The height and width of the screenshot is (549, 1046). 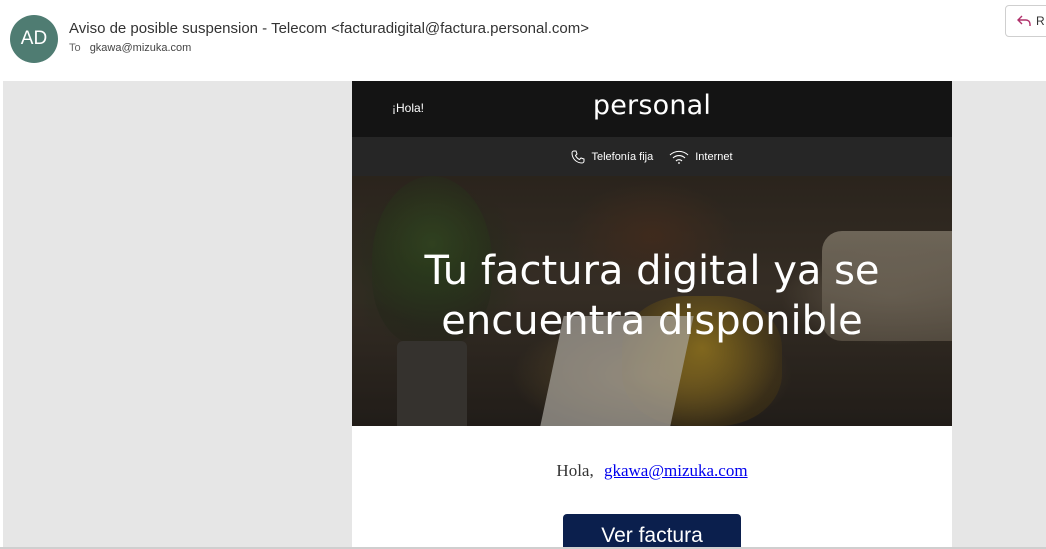 I want to click on email-topbar: ¡Hola! personal, so click(x=652, y=109).